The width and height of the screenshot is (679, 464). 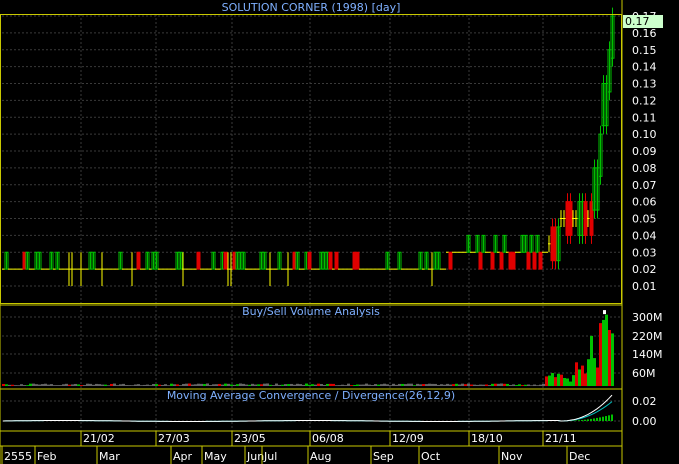 I want to click on volume-tick-label: 300M, so click(x=647, y=317).